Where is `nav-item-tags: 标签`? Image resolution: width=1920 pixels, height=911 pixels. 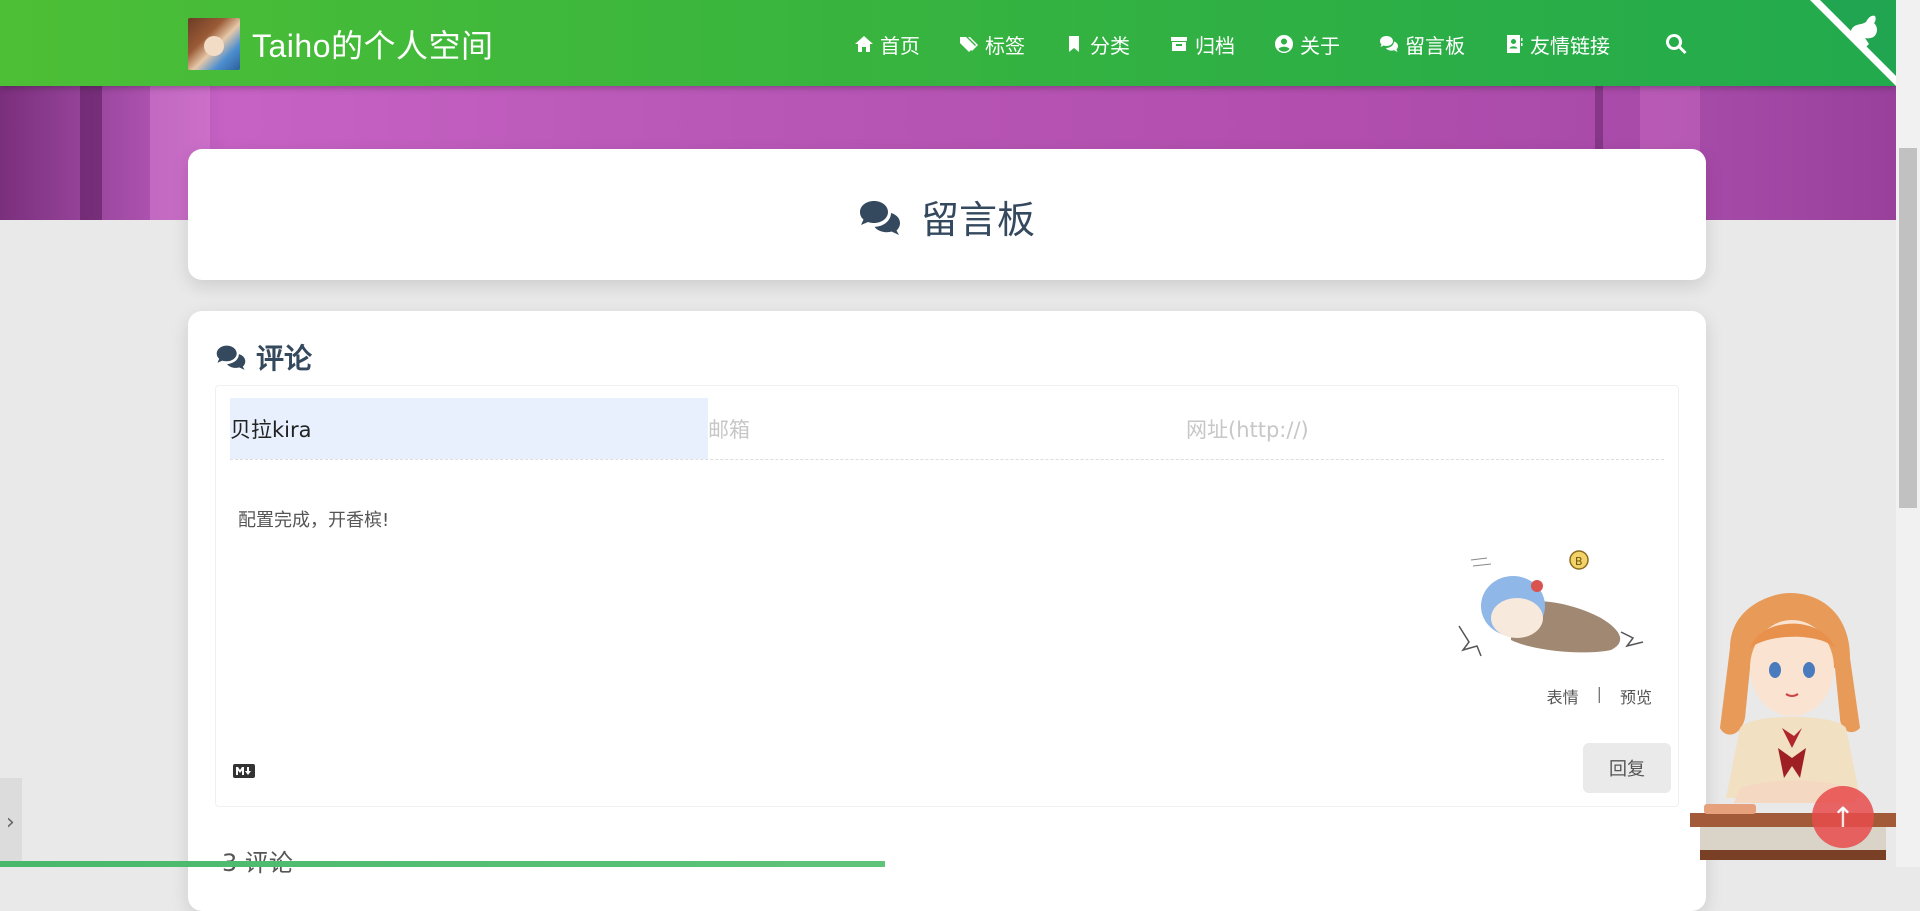 nav-item-tags: 标签 is located at coordinates (992, 44).